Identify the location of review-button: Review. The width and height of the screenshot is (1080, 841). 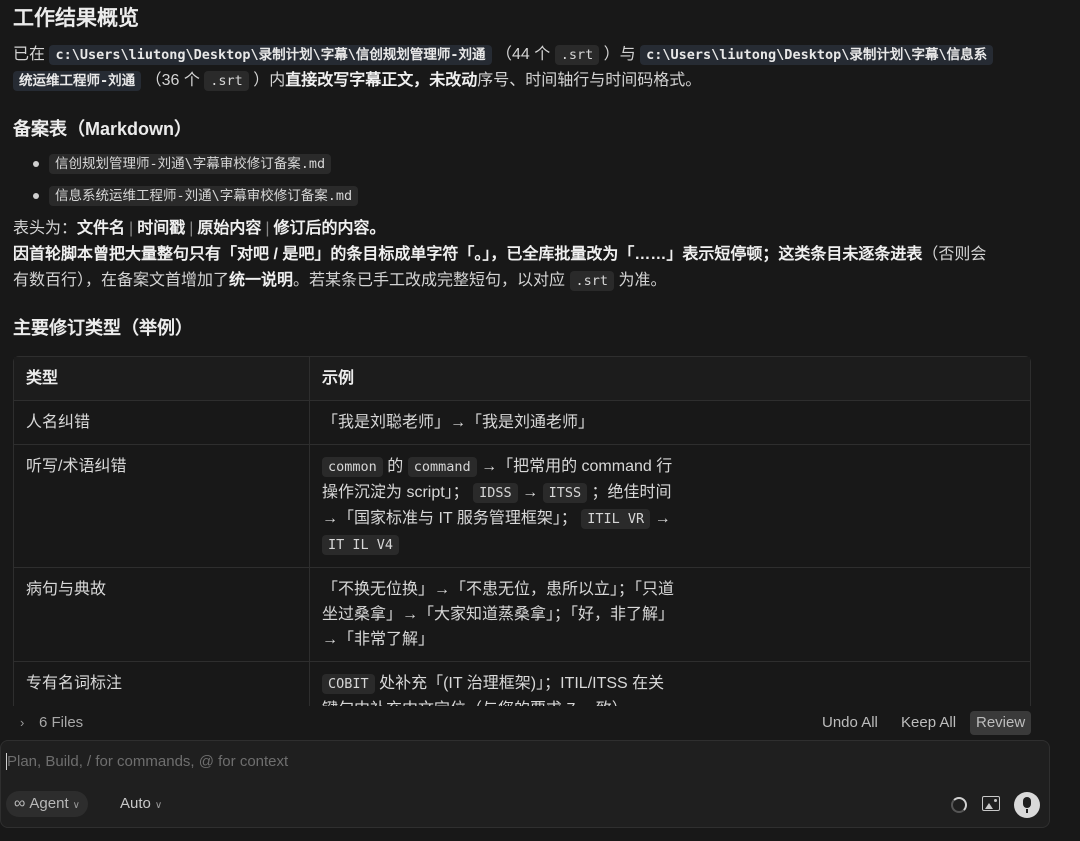
(1001, 723).